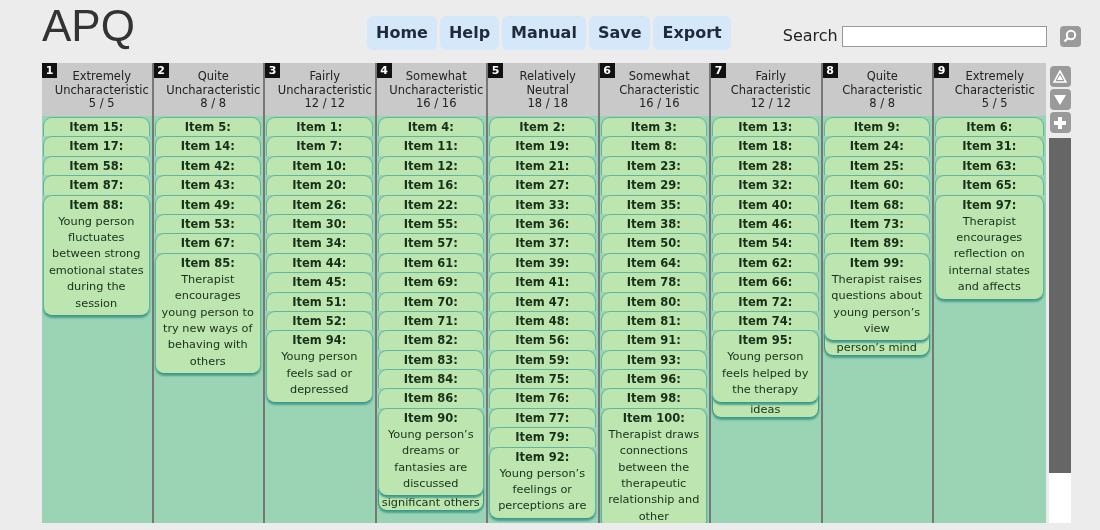 The height and width of the screenshot is (530, 1100). What do you see at coordinates (430, 340) in the screenshot?
I see `item-card: Item 82:` at bounding box center [430, 340].